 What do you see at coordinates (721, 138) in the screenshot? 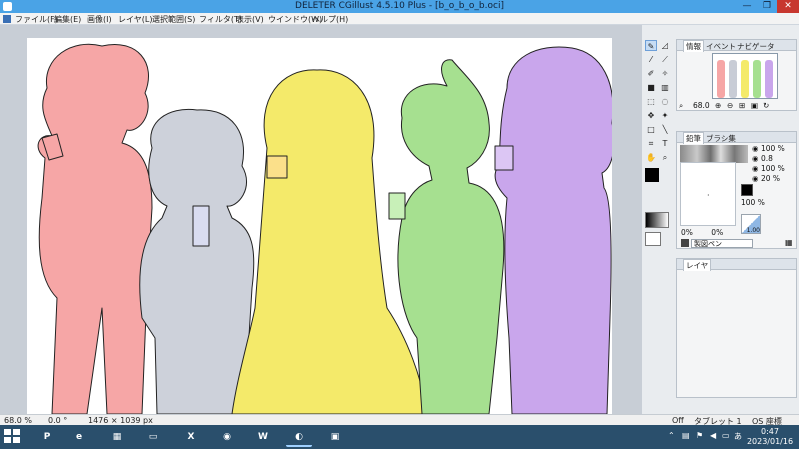
I see `tab-brush-collection: ブラシ集` at bounding box center [721, 138].